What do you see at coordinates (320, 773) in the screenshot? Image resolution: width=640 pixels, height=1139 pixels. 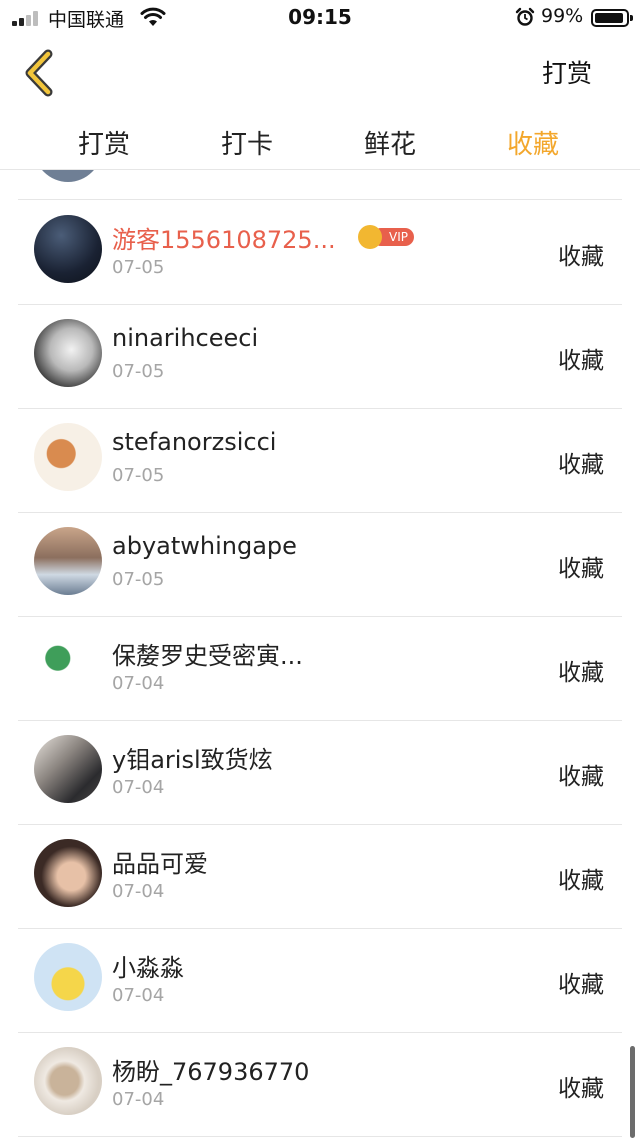 I see `list-item: y钼arisl致货炫 07-04 收藏` at bounding box center [320, 773].